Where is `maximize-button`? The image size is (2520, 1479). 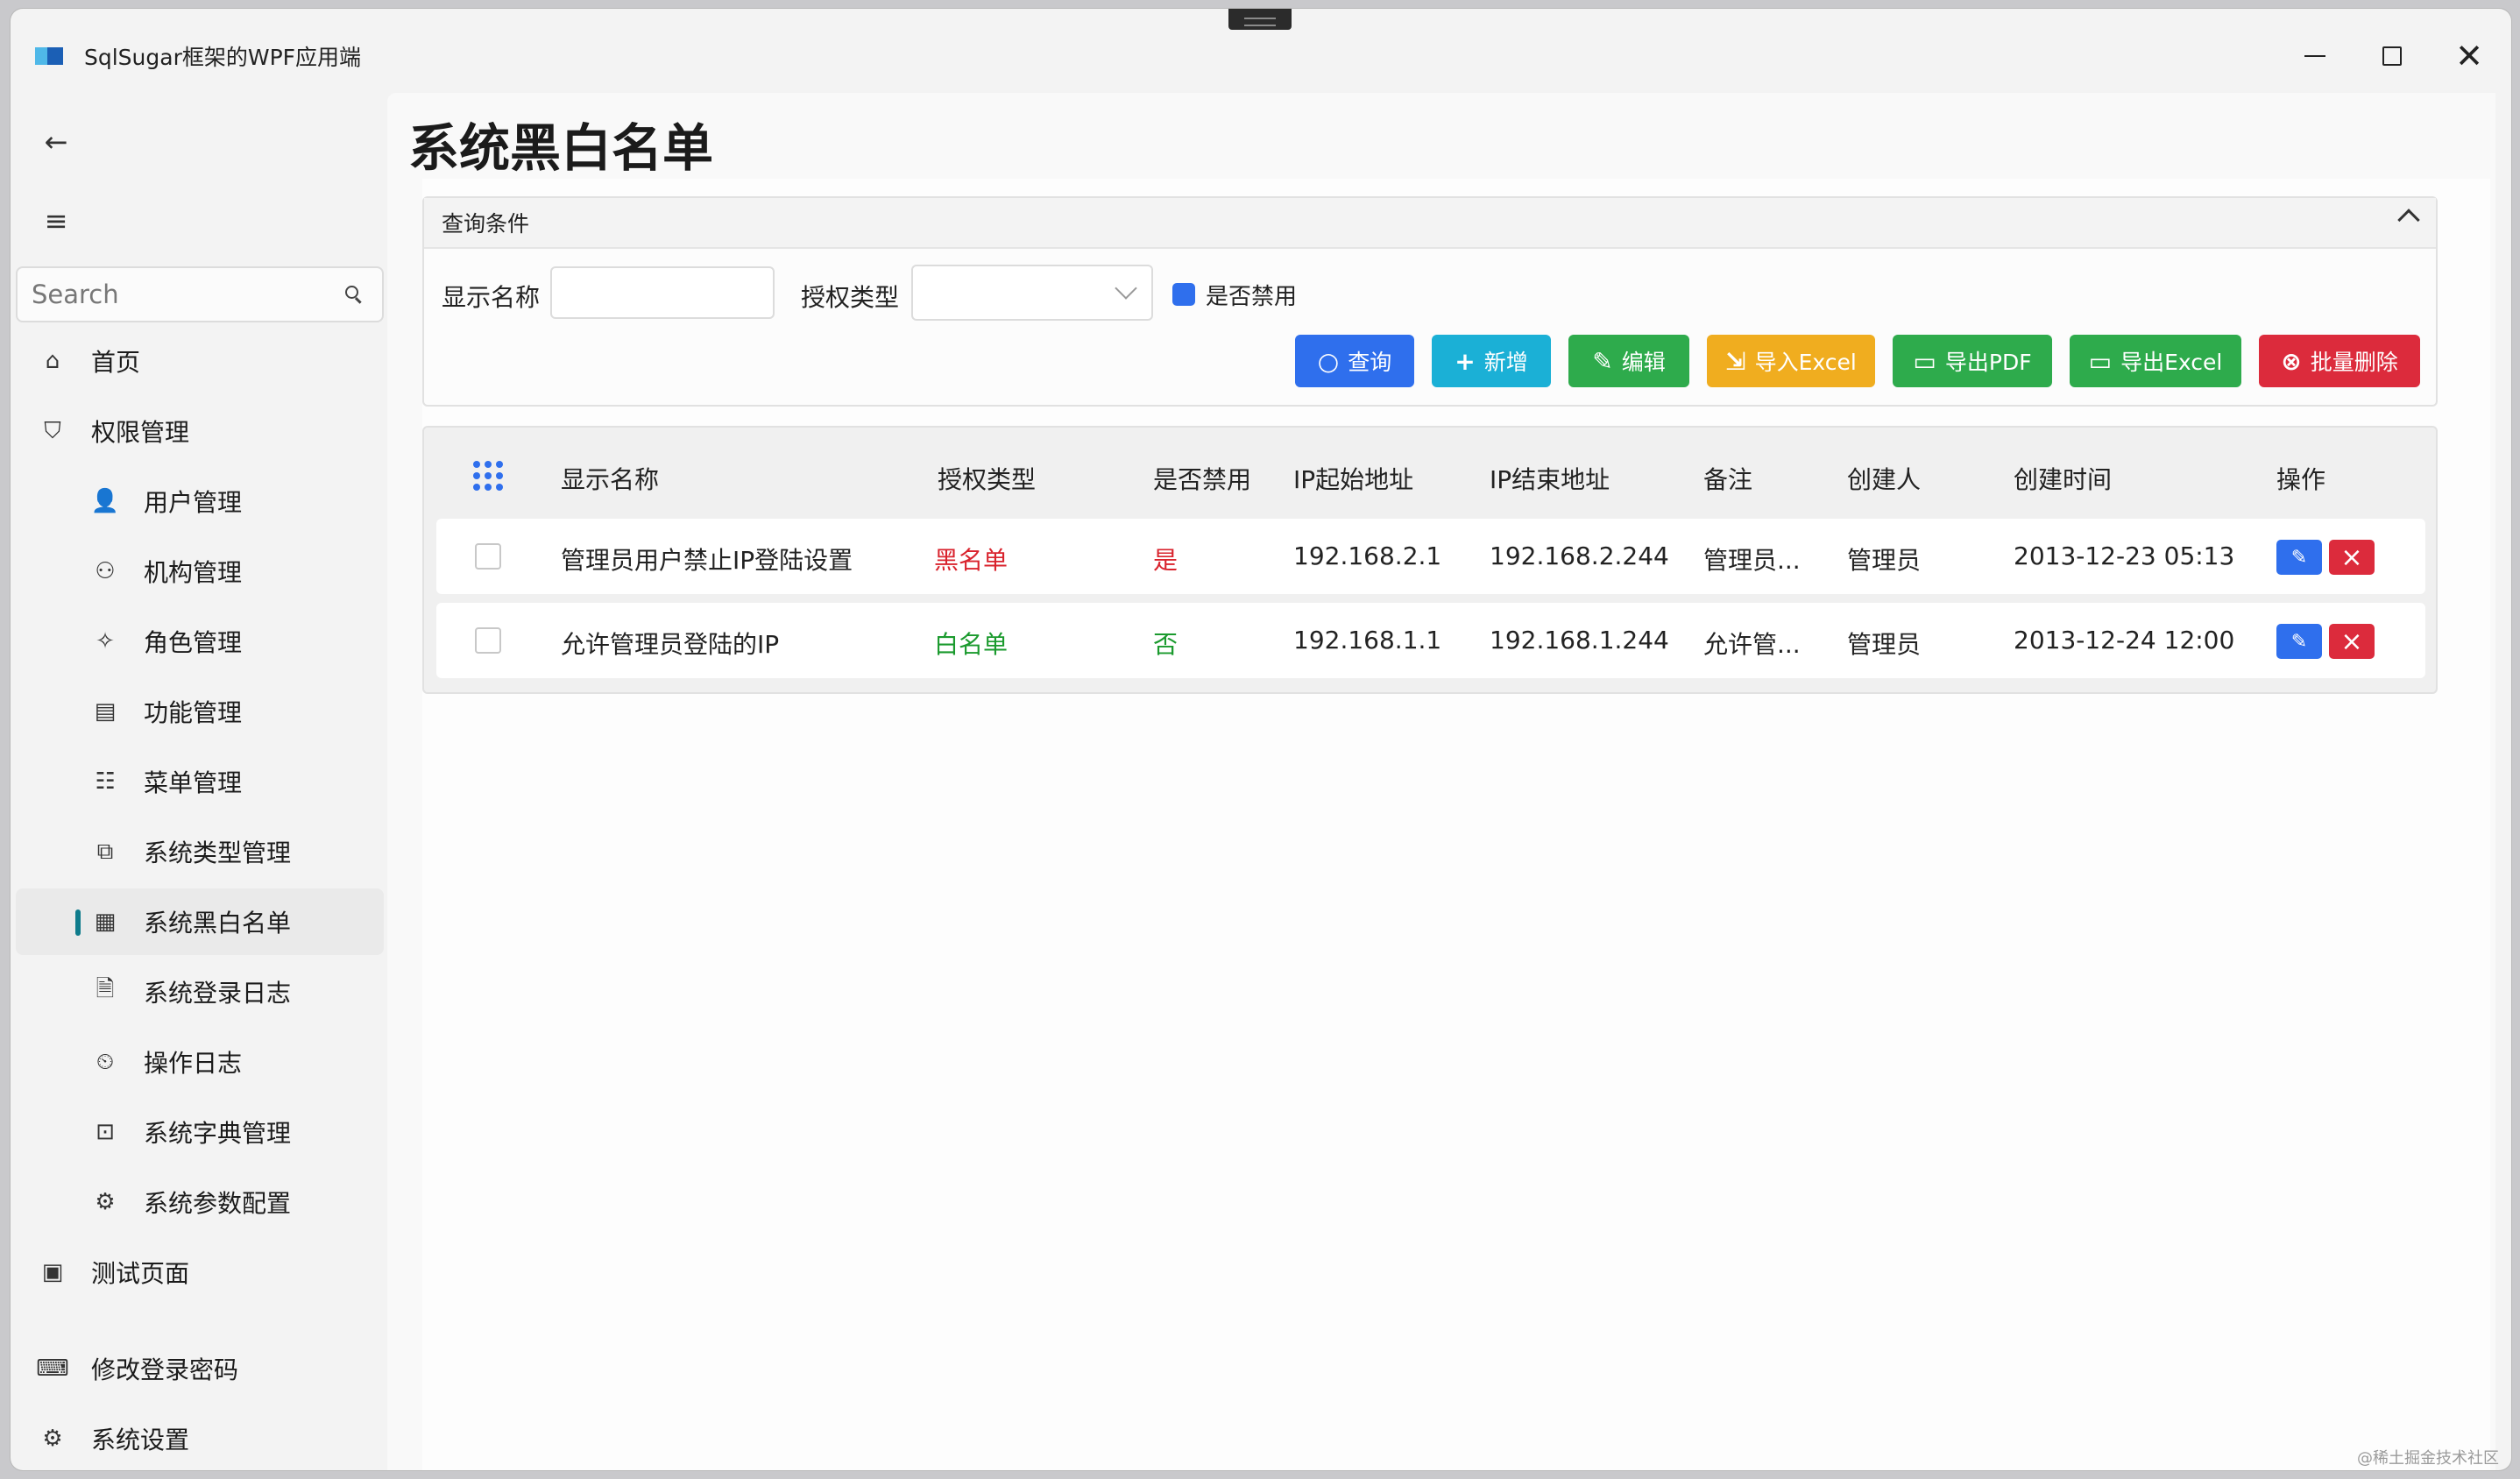 maximize-button is located at coordinates (2392, 56).